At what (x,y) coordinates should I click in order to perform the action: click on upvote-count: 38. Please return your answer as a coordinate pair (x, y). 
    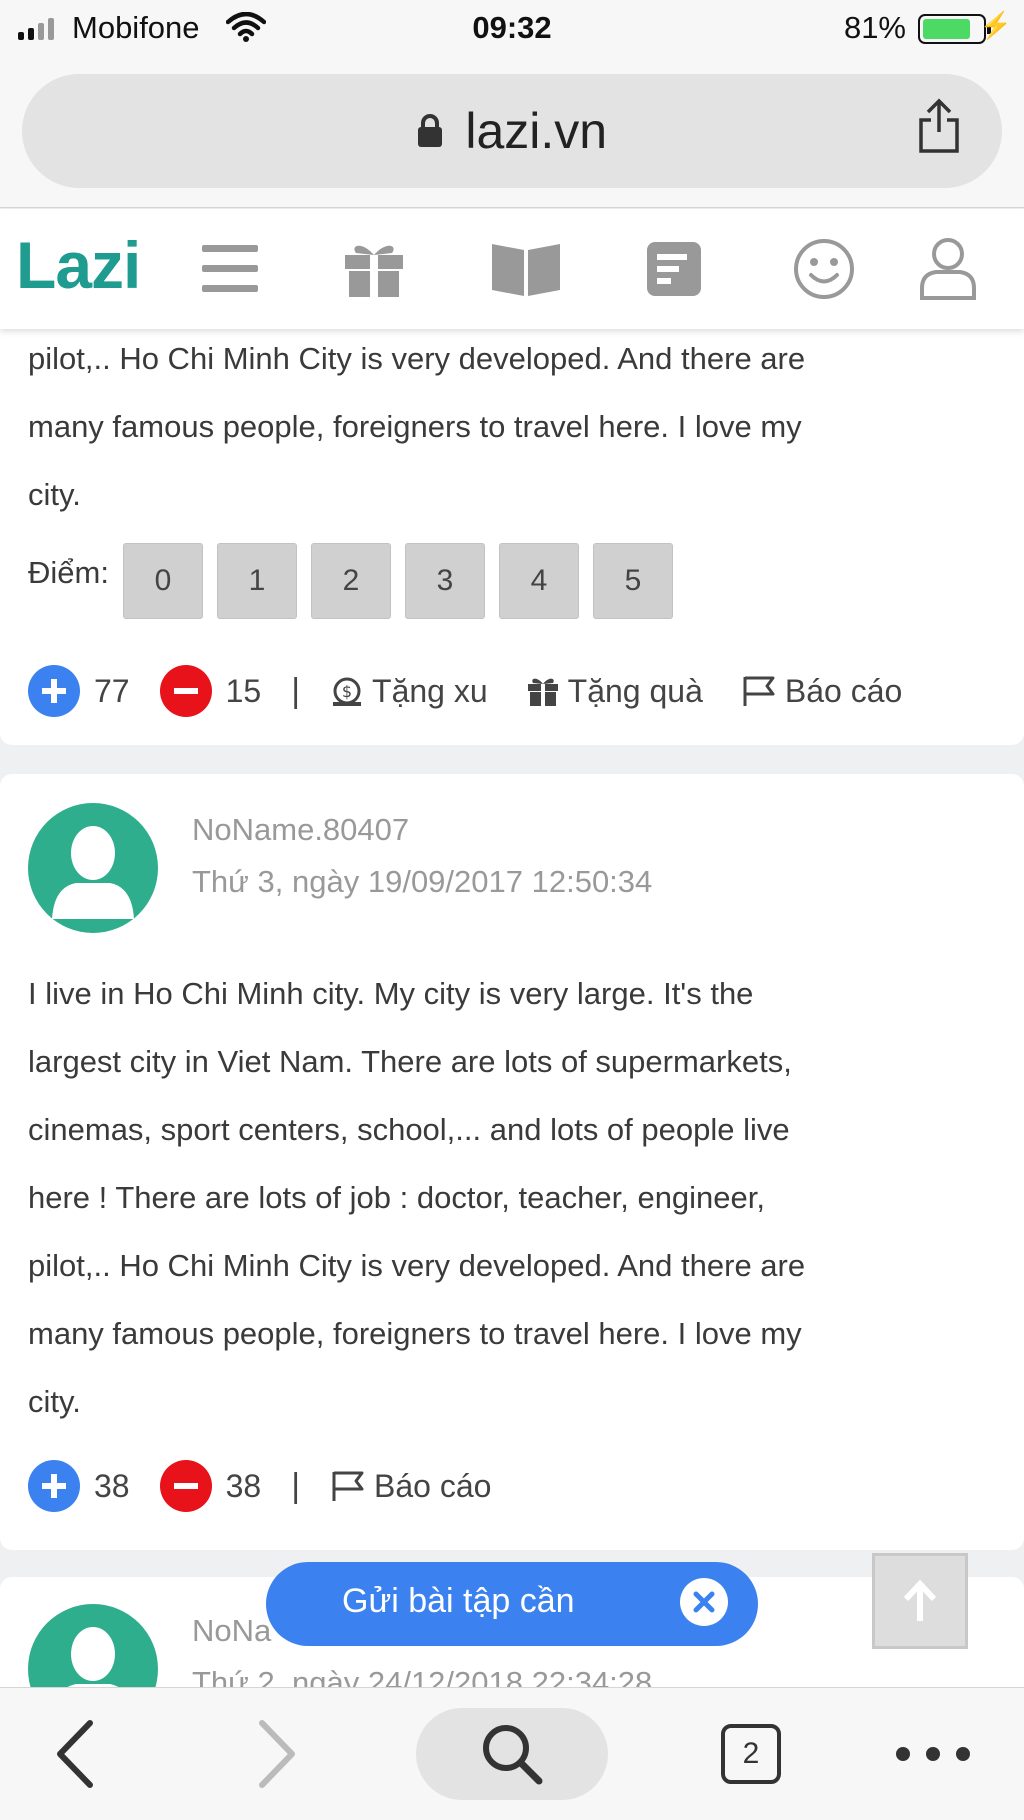
    Looking at the image, I should click on (112, 1485).